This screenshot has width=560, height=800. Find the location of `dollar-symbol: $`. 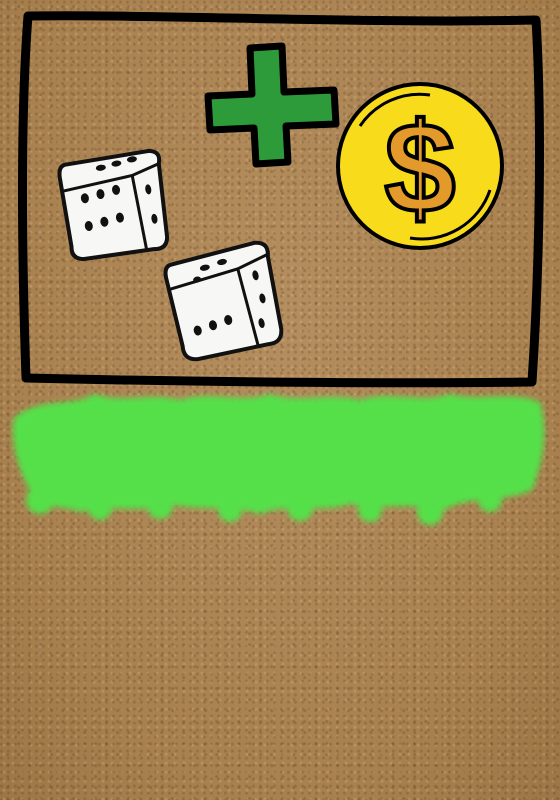

dollar-symbol: $ is located at coordinates (419, 168).